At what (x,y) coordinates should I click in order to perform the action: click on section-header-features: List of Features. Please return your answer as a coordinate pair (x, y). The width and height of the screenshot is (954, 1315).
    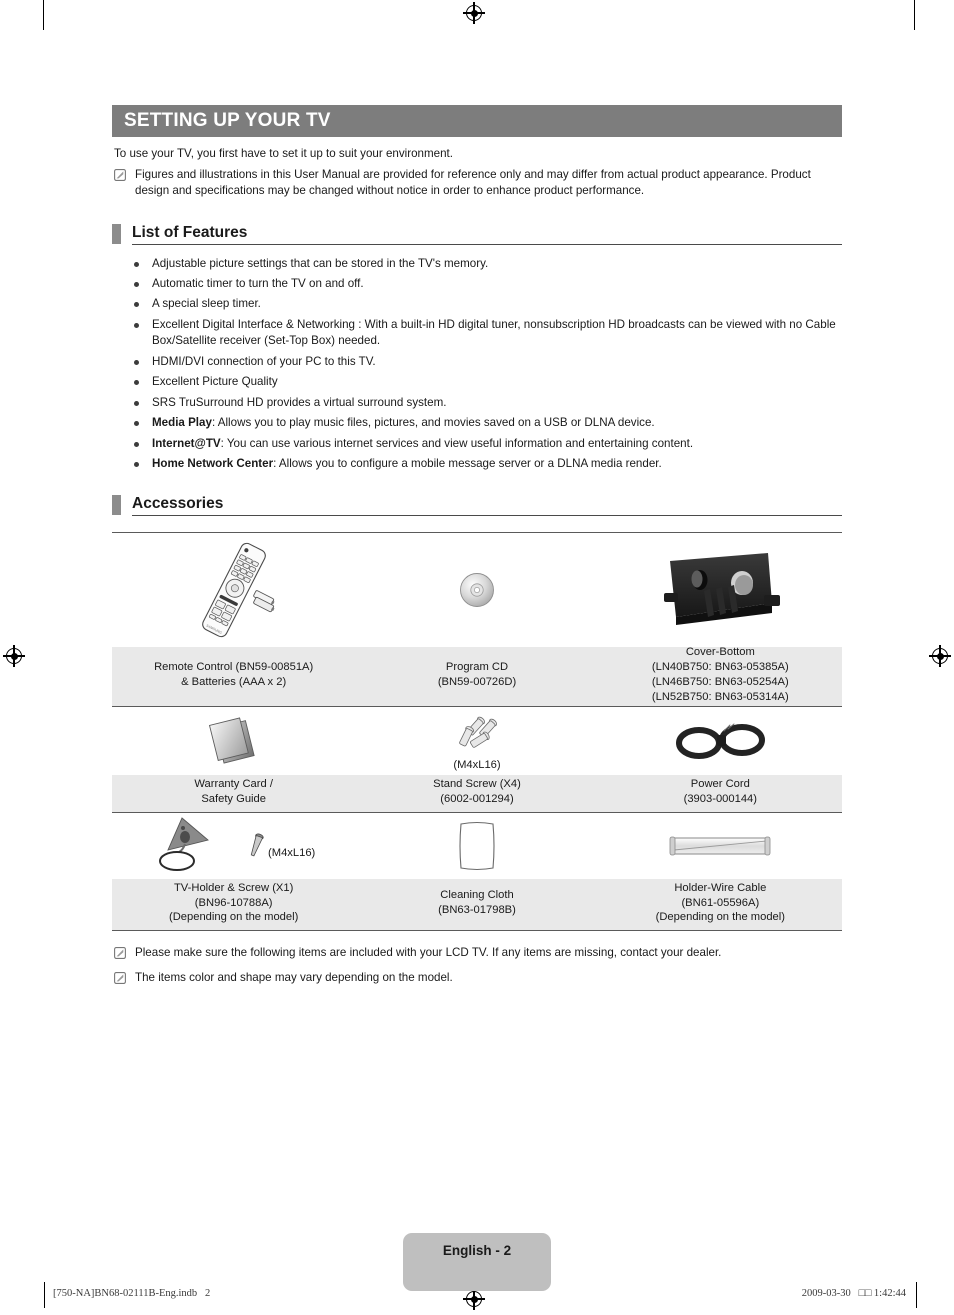
    Looking at the image, I should click on (477, 234).